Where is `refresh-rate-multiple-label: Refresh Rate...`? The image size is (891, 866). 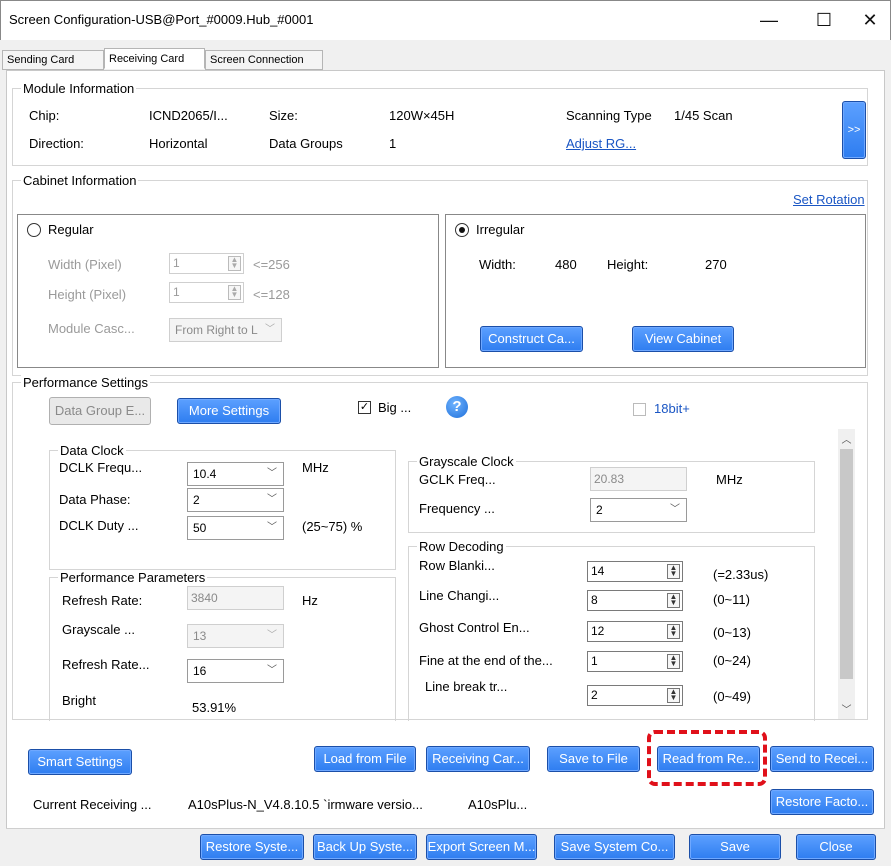
refresh-rate-multiple-label: Refresh Rate... is located at coordinates (106, 664).